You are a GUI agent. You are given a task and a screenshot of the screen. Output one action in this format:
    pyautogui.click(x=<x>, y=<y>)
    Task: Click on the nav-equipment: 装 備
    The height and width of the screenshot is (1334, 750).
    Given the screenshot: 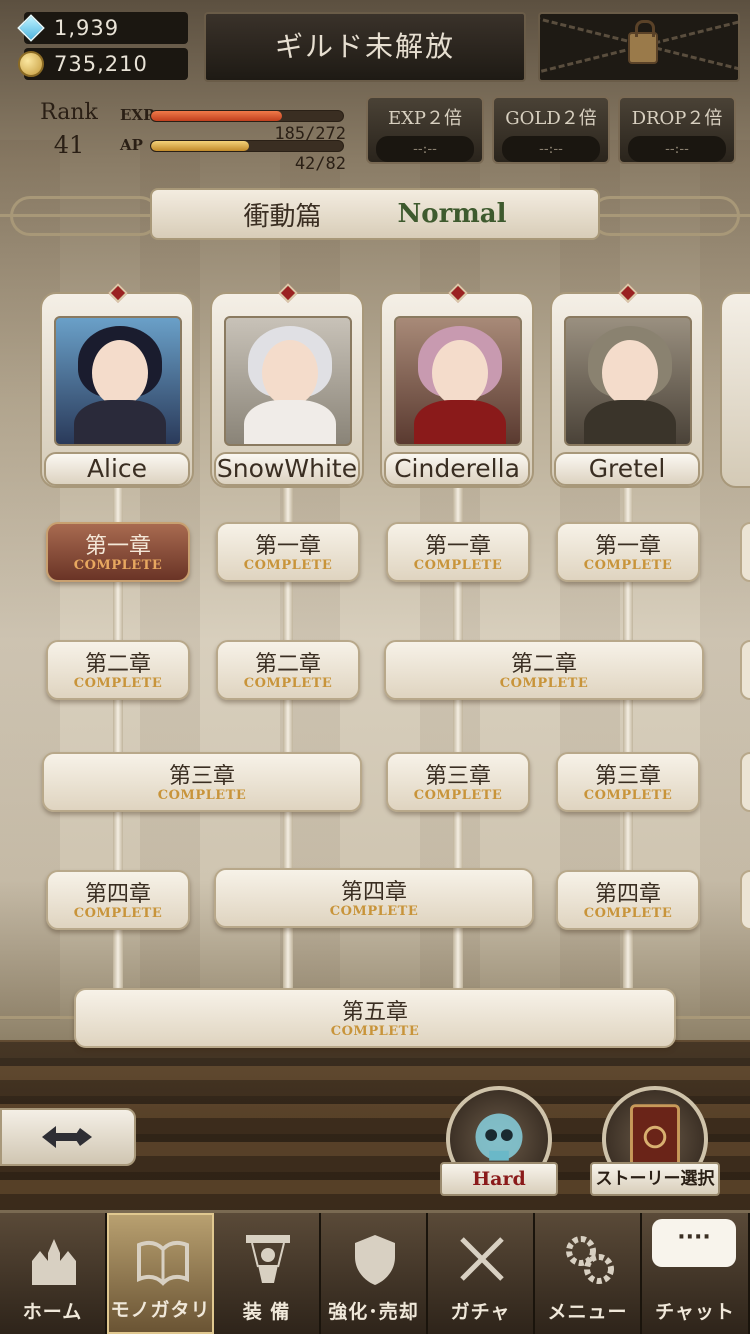 What is the action you would take?
    pyautogui.click(x=267, y=1273)
    